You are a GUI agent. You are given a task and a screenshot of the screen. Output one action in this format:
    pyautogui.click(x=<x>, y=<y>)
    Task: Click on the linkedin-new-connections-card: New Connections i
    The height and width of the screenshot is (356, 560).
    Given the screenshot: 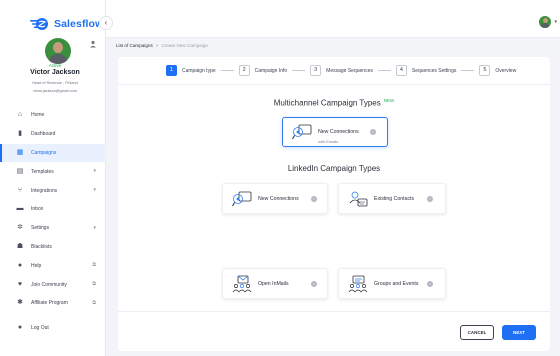 What is the action you would take?
    pyautogui.click(x=275, y=198)
    